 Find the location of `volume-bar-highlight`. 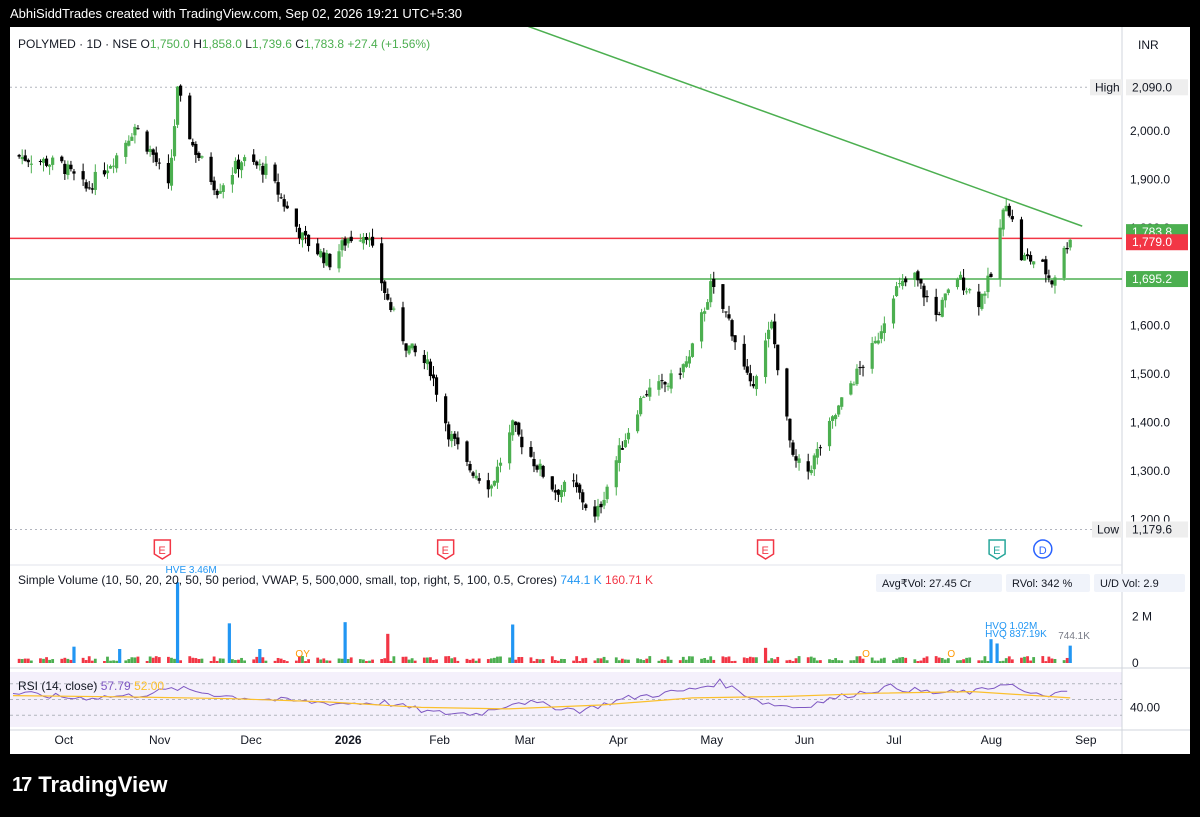

volume-bar-highlight is located at coordinates (991, 651).